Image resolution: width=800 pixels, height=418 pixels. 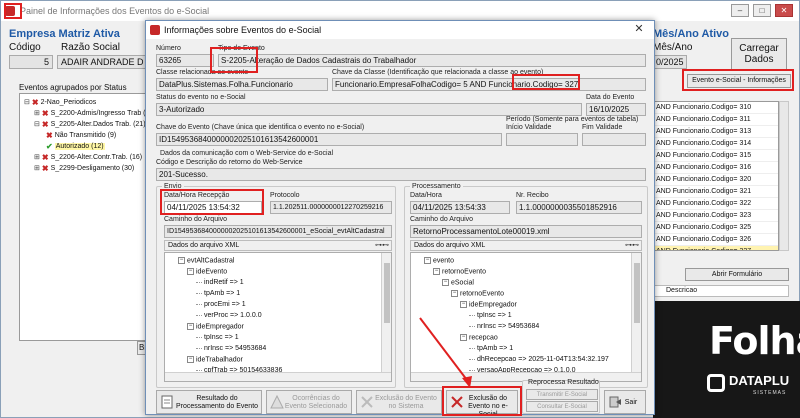 I want to click on codigo-field: 5, so click(x=31, y=62).